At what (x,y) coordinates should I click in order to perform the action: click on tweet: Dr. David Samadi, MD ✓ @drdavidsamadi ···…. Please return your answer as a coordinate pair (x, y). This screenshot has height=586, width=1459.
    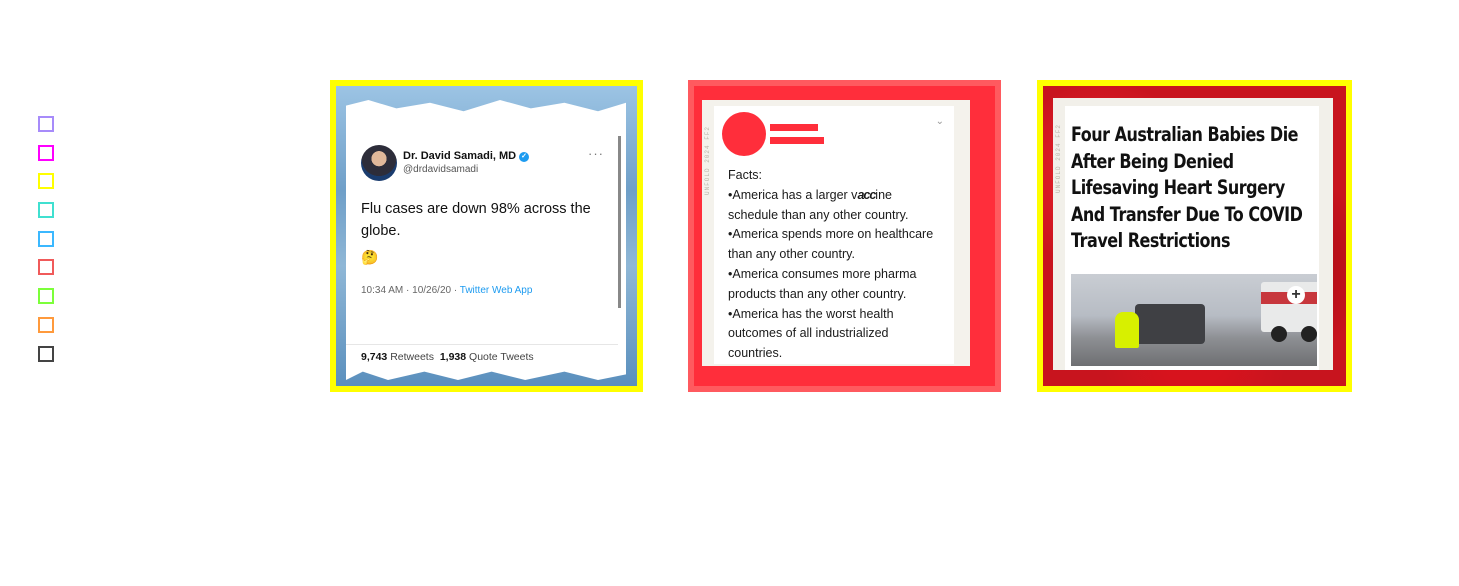
    Looking at the image, I should click on (483, 249).